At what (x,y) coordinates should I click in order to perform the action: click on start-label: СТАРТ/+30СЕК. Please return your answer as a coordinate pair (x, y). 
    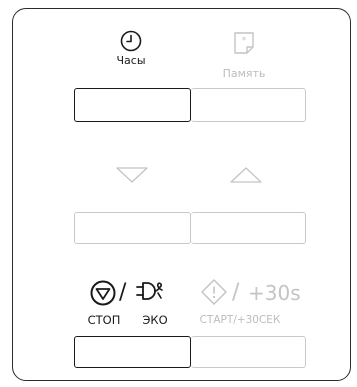
    Looking at the image, I should click on (240, 320).